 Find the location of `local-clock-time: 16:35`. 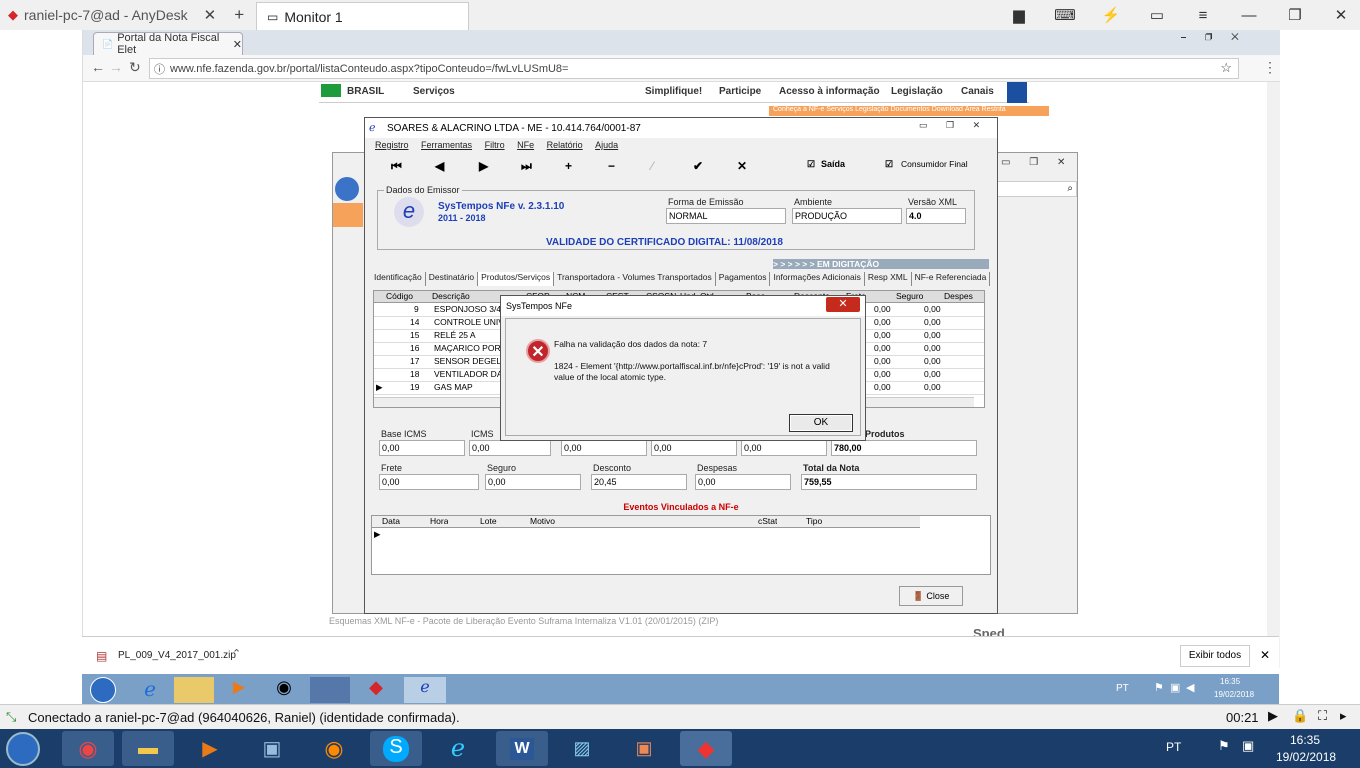

local-clock-time: 16:35 is located at coordinates (1305, 740).